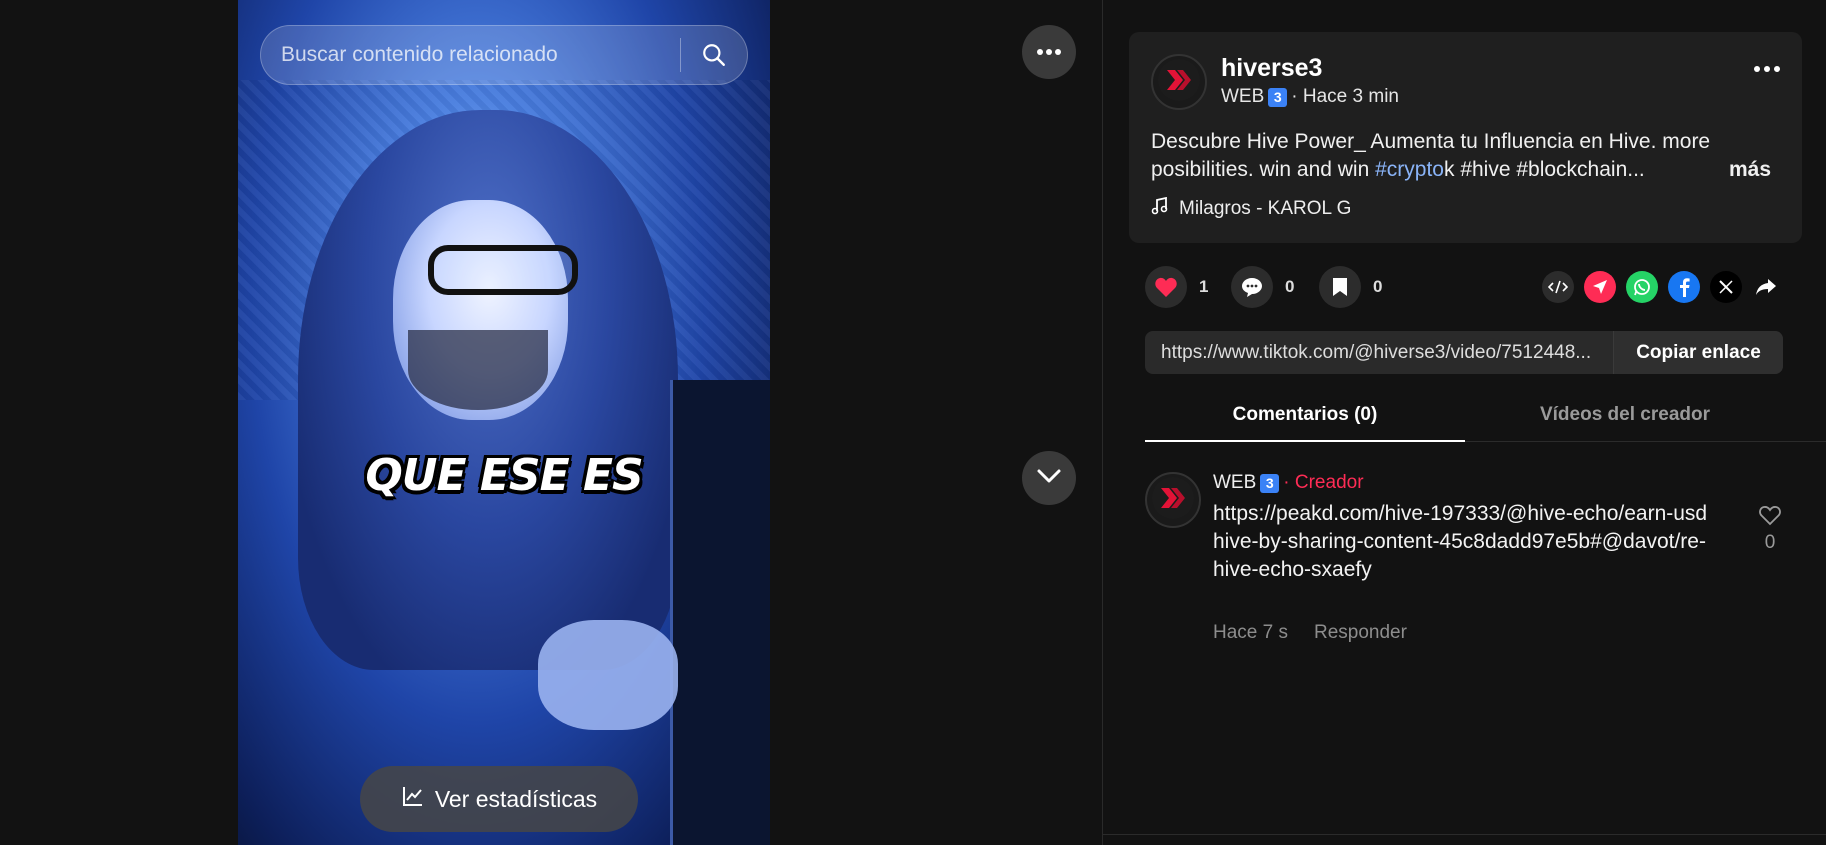  I want to click on comment-like-button: 0, so click(1770, 529).